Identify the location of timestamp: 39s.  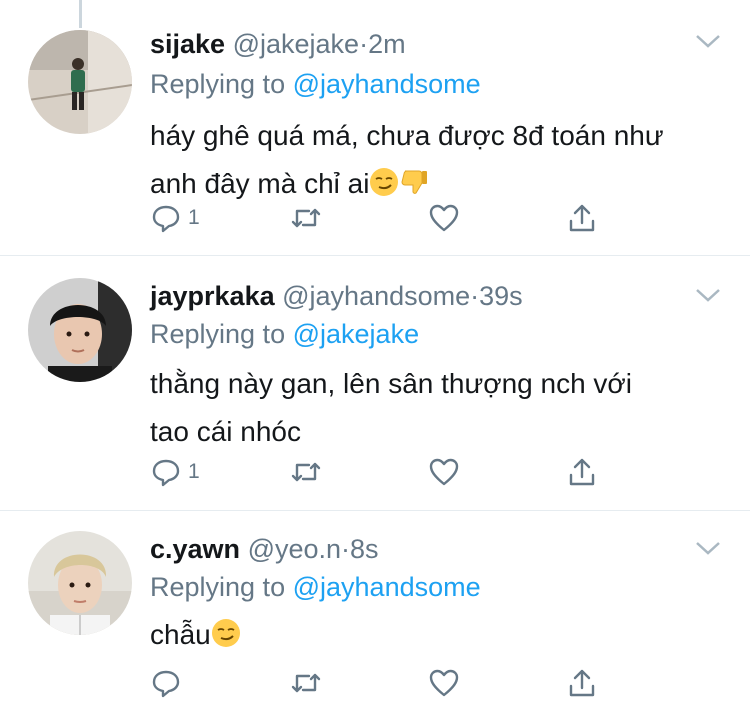
(501, 296).